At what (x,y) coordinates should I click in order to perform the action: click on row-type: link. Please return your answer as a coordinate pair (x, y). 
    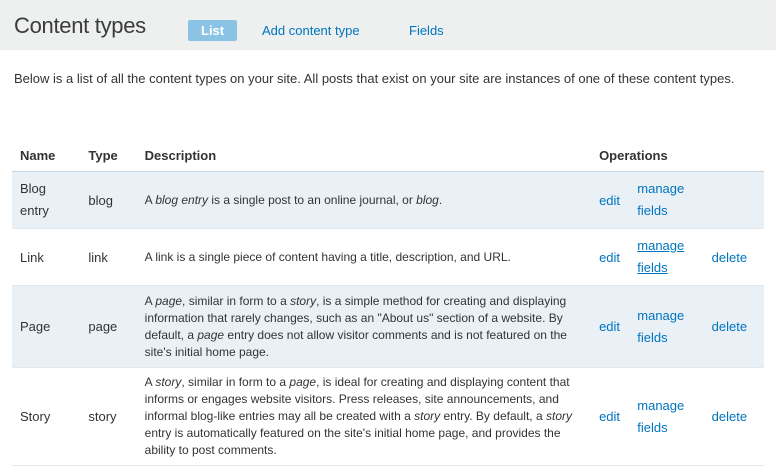
    Looking at the image, I should click on (108, 257).